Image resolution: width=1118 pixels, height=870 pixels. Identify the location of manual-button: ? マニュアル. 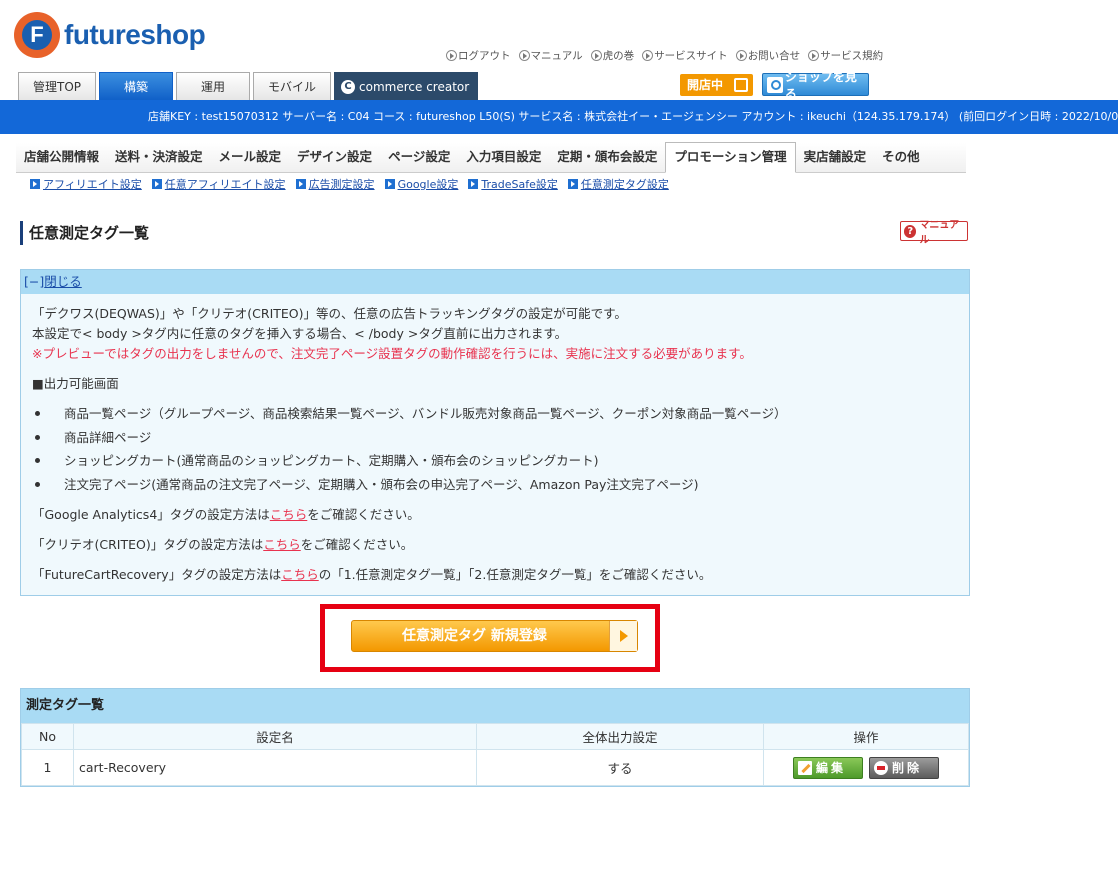
(934, 233).